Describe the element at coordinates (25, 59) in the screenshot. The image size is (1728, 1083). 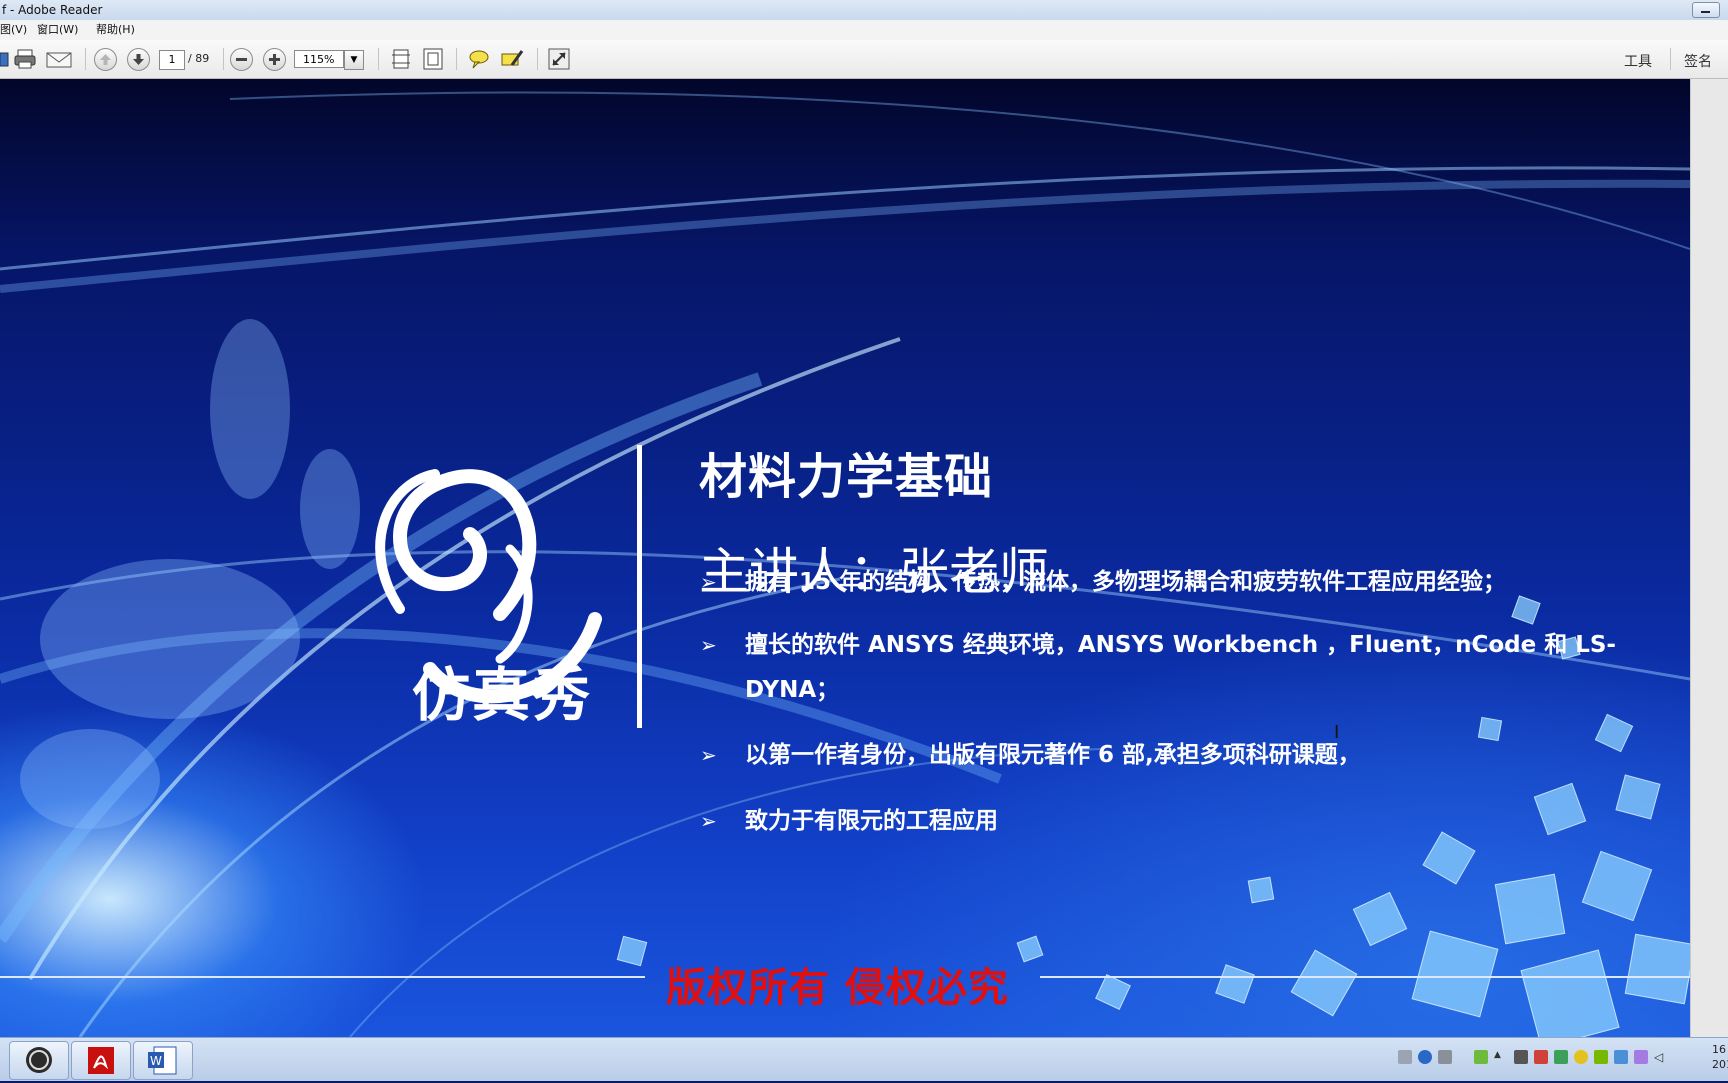
I see `print-icon` at that location.